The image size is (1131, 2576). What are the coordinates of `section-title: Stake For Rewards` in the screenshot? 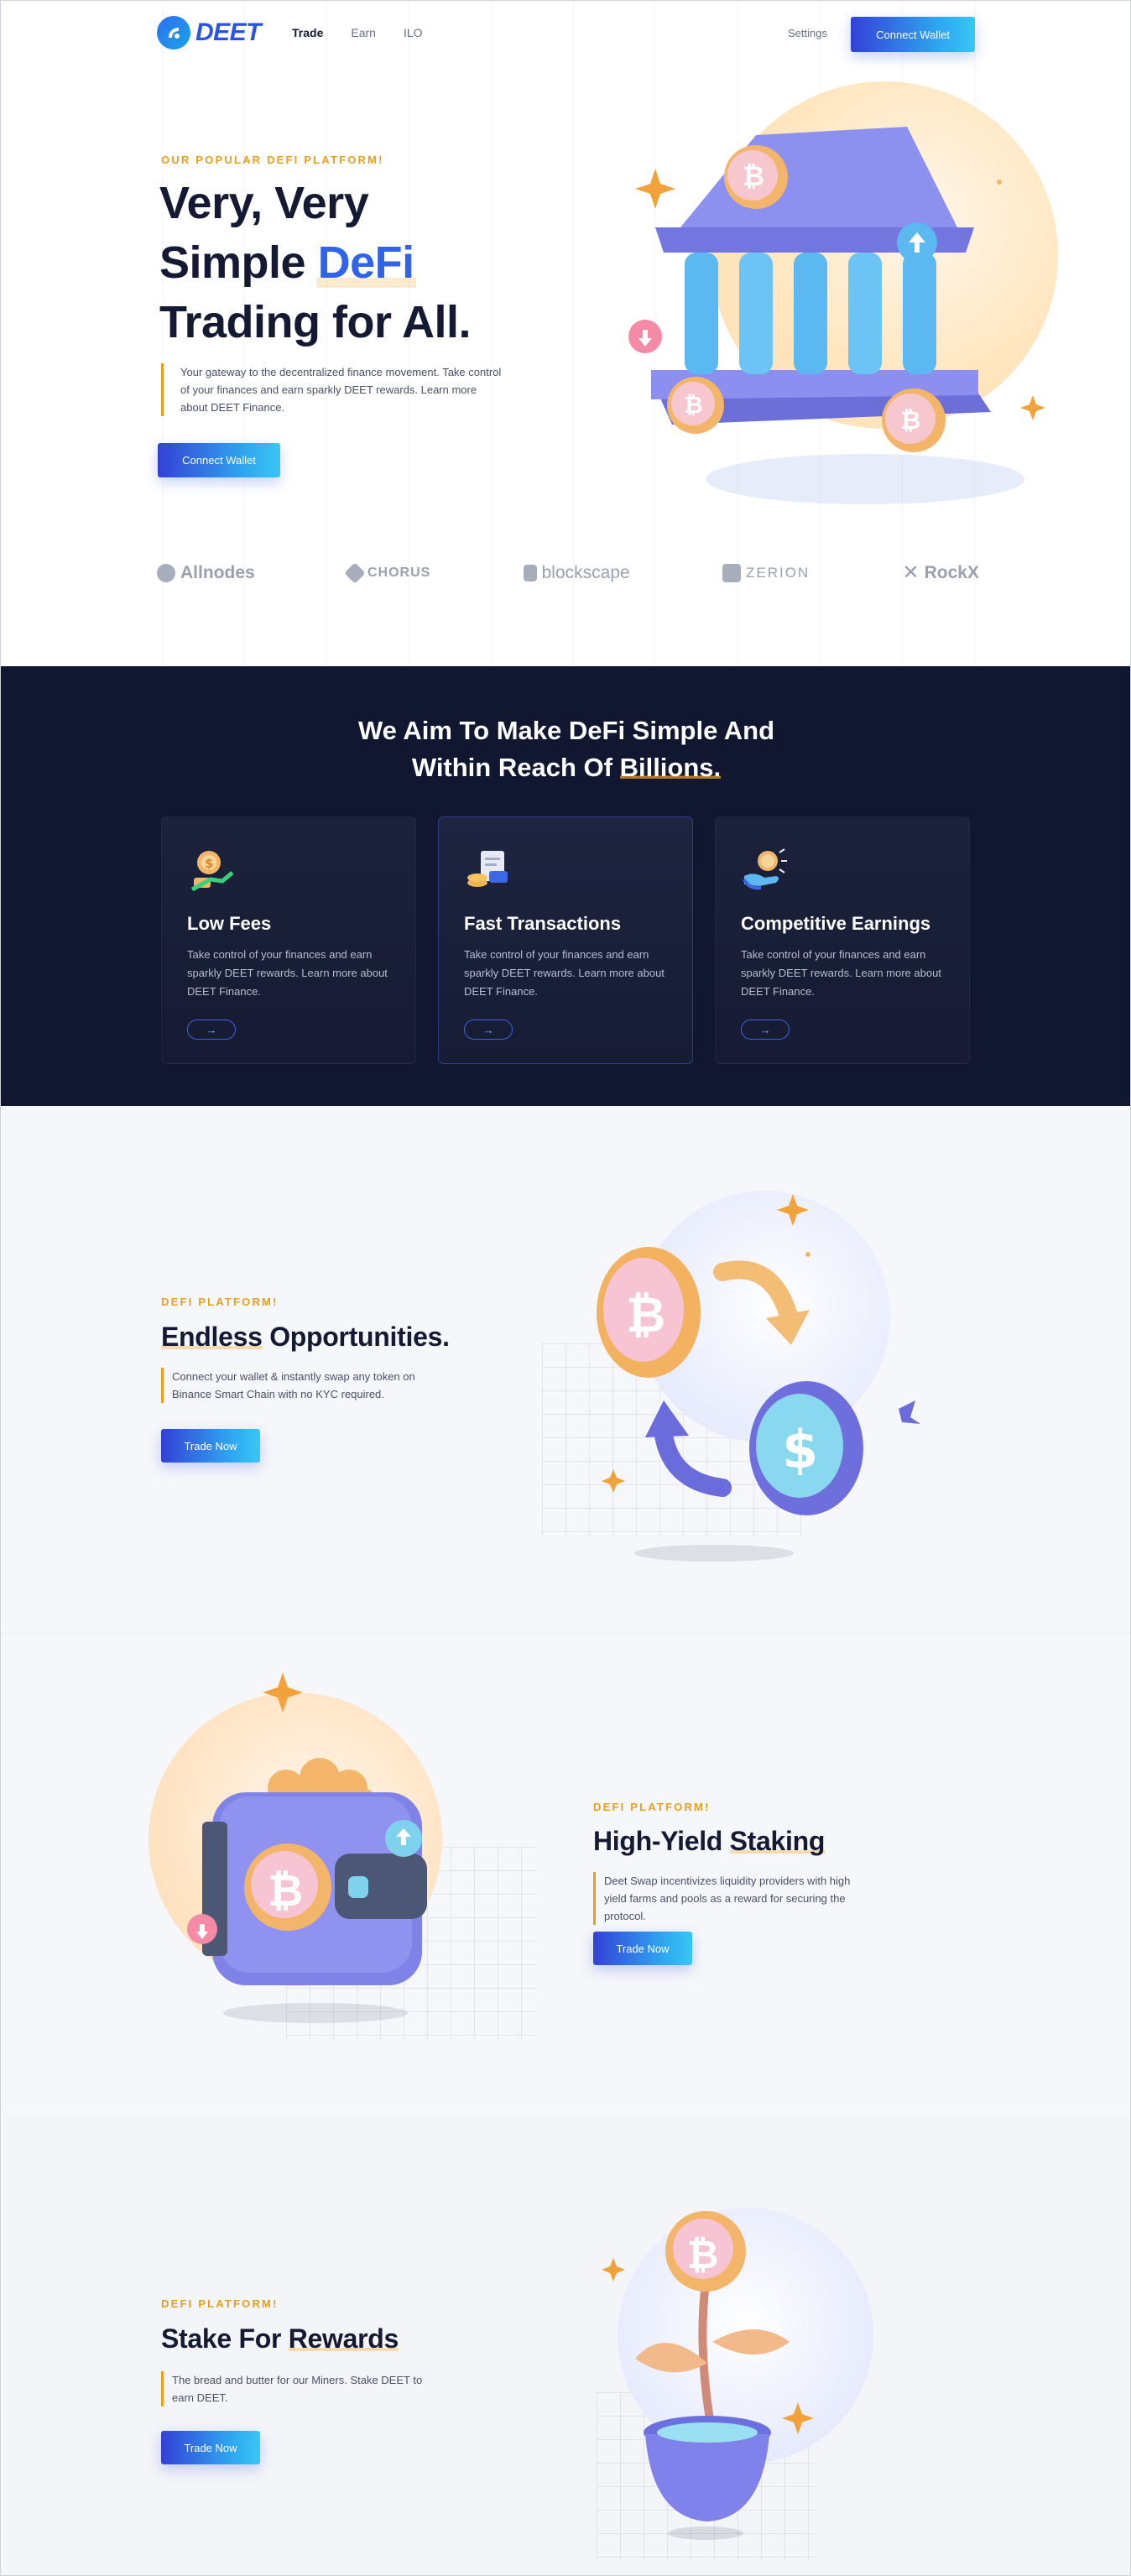 It's located at (280, 2338).